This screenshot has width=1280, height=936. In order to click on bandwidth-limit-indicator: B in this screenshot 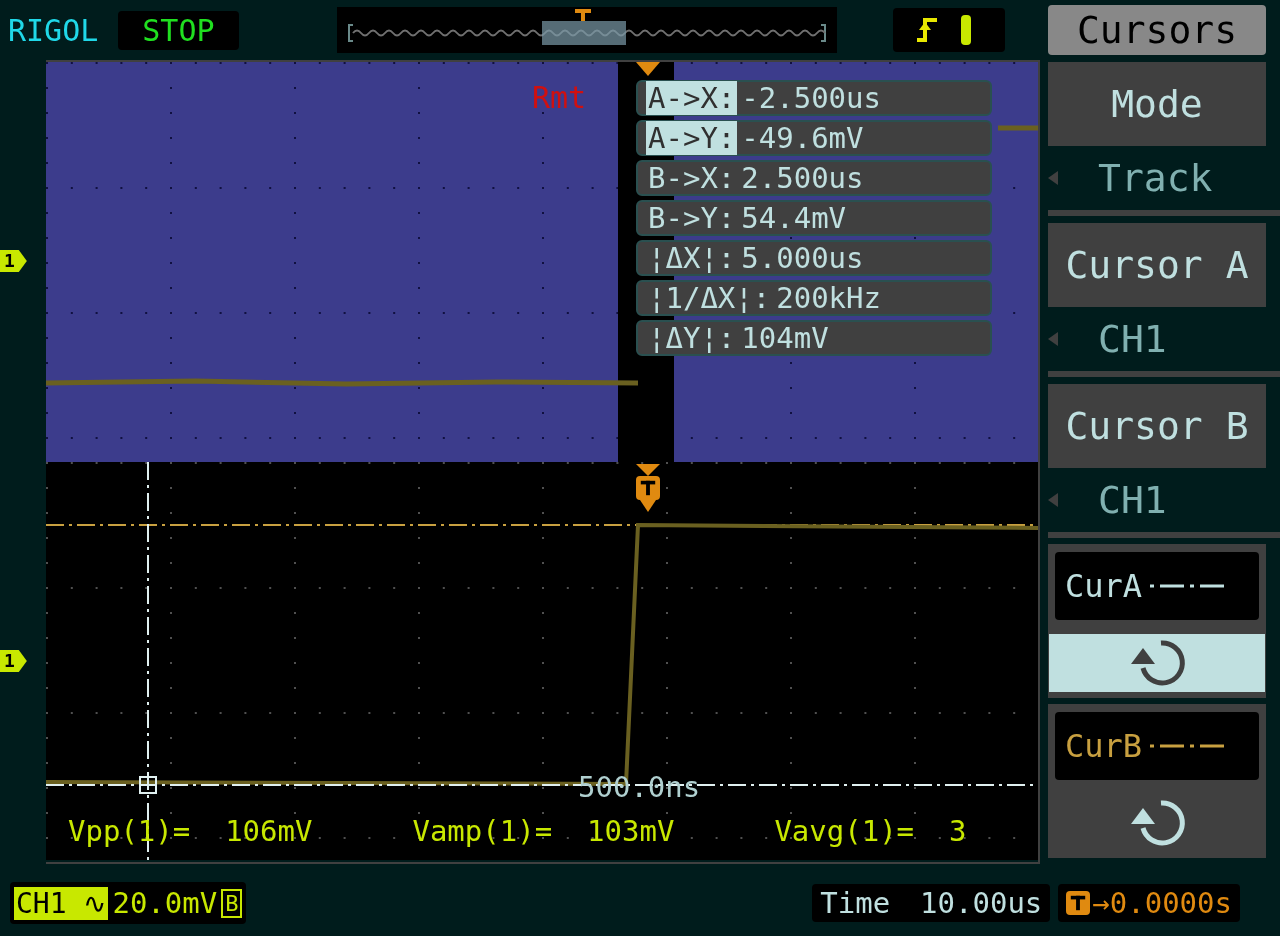, I will do `click(232, 903)`.